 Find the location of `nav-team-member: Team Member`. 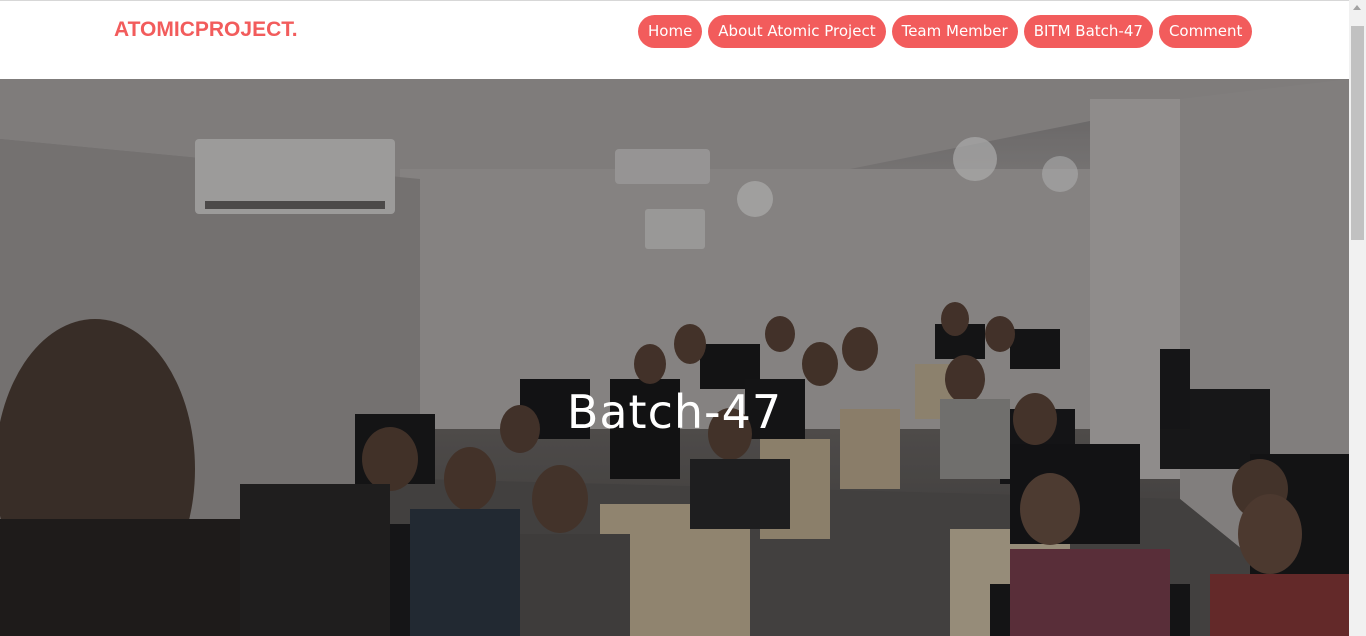

nav-team-member: Team Member is located at coordinates (954, 31).